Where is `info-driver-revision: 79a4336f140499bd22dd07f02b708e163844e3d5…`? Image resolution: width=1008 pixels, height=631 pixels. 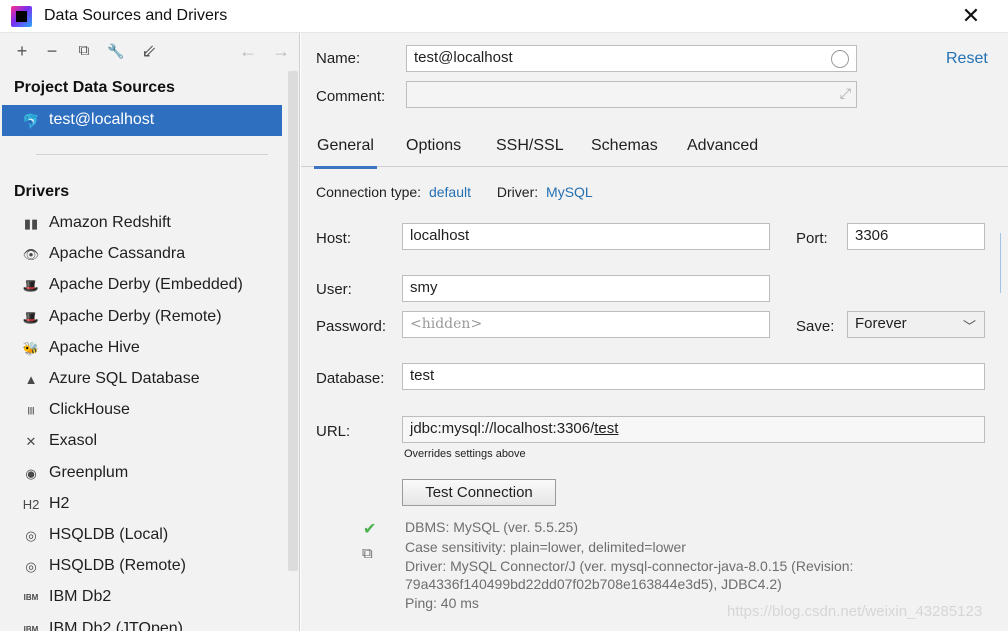 info-driver-revision: 79a4336f140499bd22dd07f02b708e163844e3d5… is located at coordinates (593, 584).